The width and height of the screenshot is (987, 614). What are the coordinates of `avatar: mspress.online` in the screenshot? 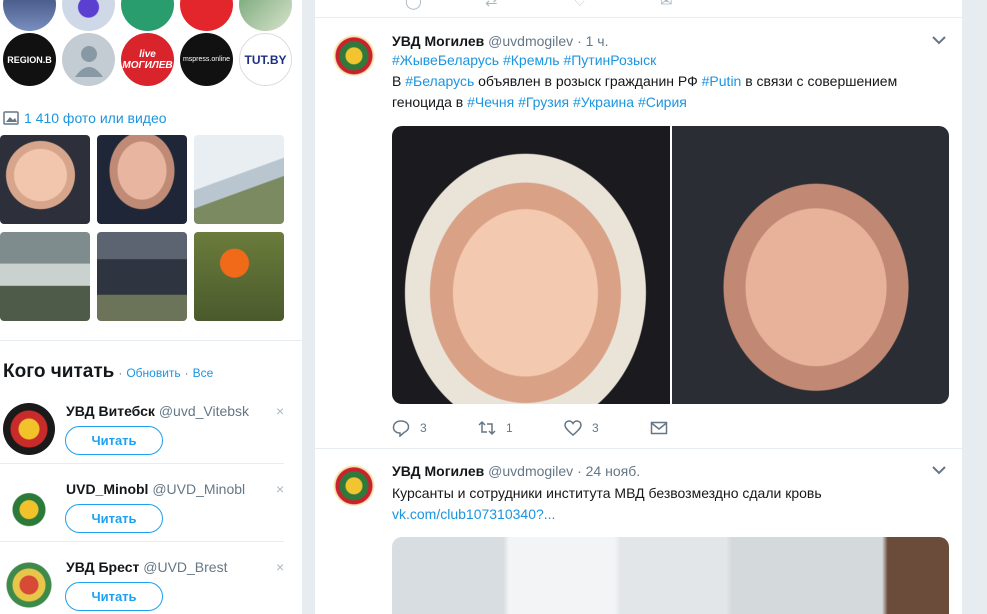 It's located at (206, 59).